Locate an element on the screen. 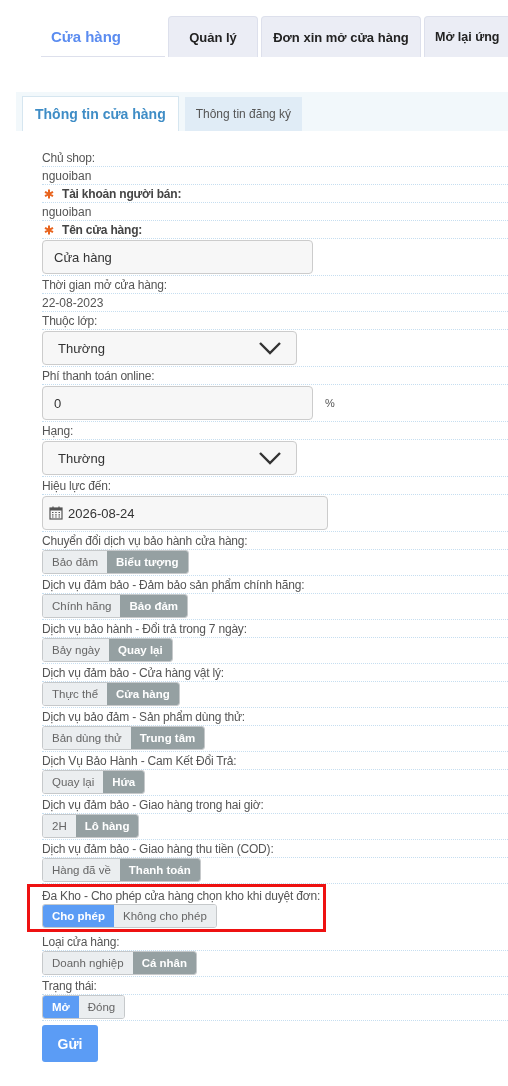 This screenshot has height=1086, width=508. toggle-switch: Cho phép Không cho phép is located at coordinates (129, 916).